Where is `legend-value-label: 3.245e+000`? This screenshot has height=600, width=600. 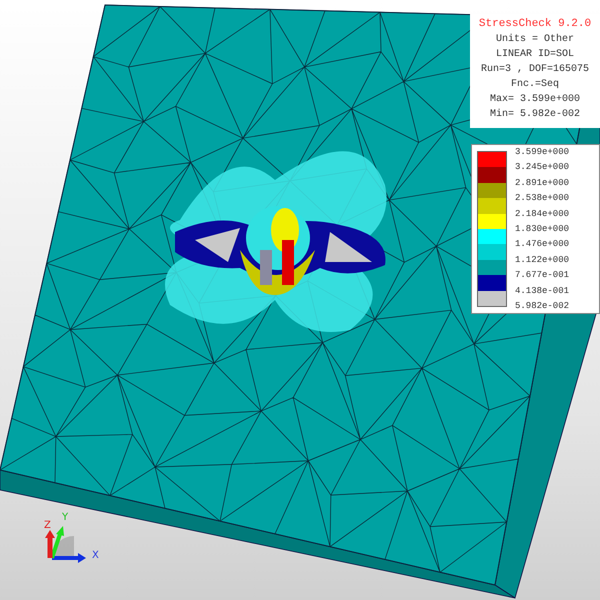 legend-value-label: 3.245e+000 is located at coordinates (542, 167).